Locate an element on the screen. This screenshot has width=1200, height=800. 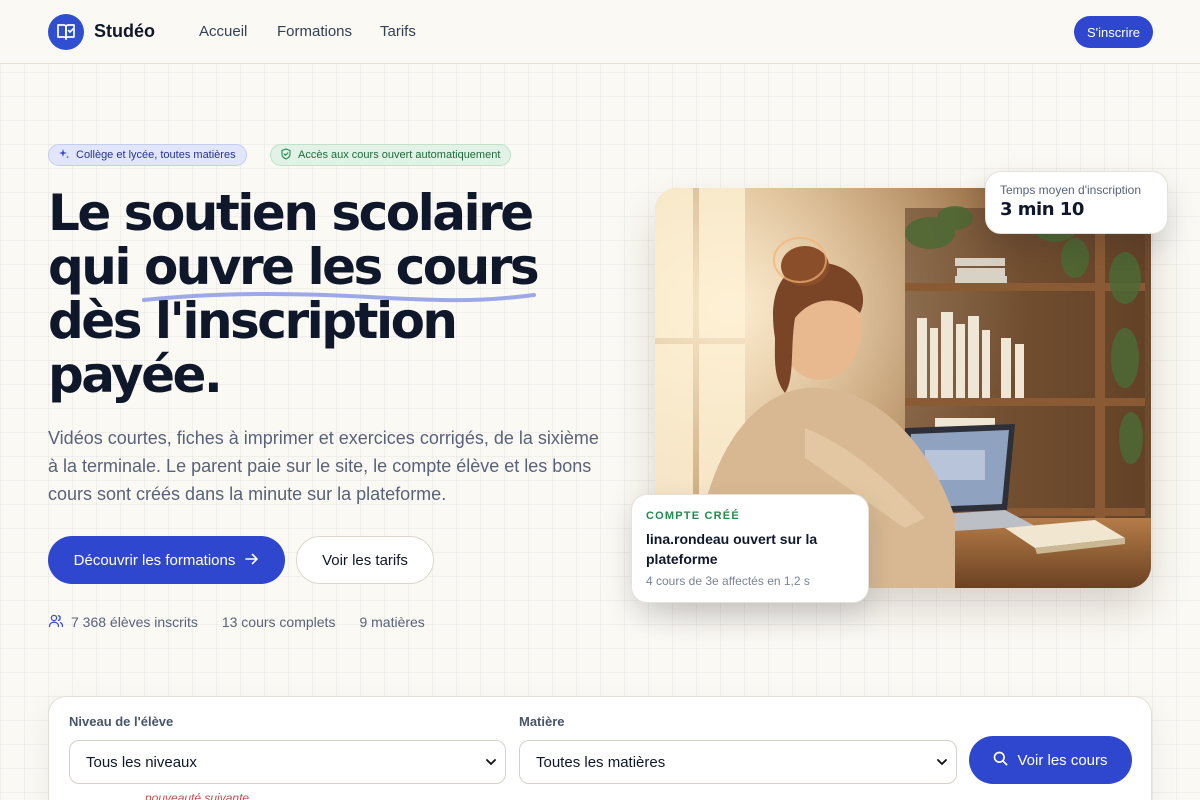
avg-signup-time-value: 3 min 10 is located at coordinates (1042, 209).